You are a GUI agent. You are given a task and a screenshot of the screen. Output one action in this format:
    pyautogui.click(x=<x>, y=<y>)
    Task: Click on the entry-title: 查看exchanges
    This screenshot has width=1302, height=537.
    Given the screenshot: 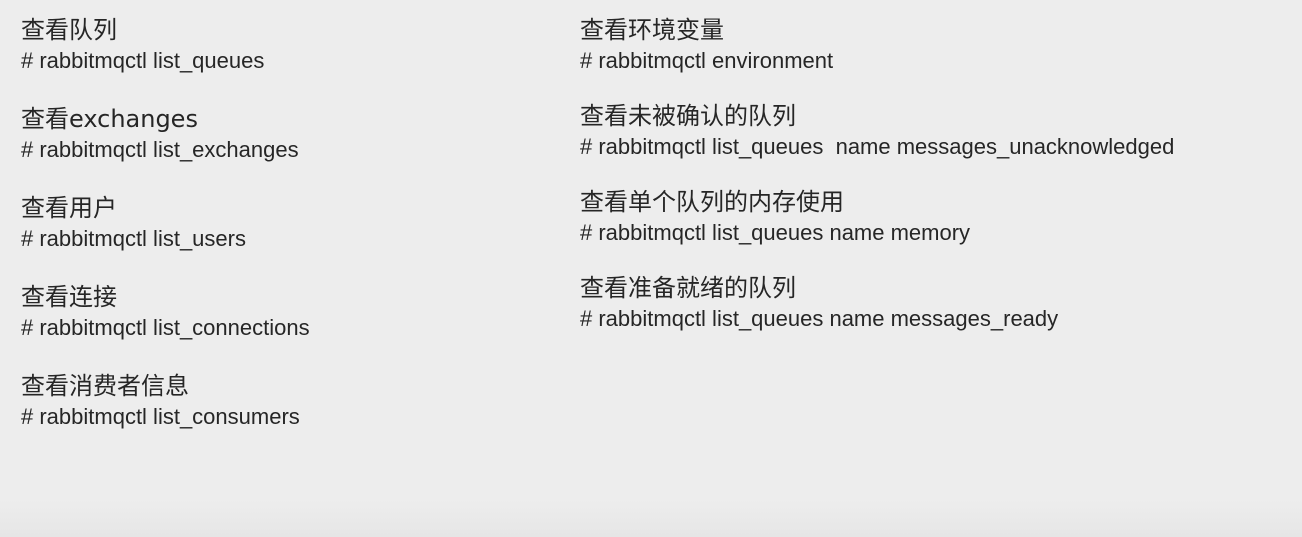 What is the action you would take?
    pyautogui.click(x=109, y=119)
    